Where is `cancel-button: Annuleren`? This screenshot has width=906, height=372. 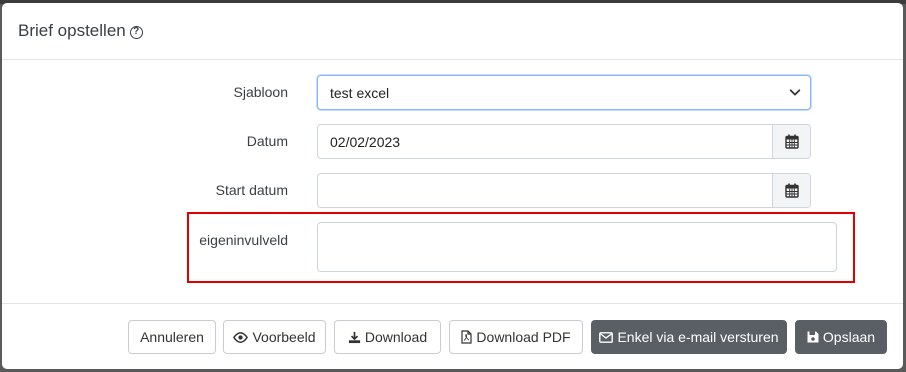 cancel-button: Annuleren is located at coordinates (172, 337).